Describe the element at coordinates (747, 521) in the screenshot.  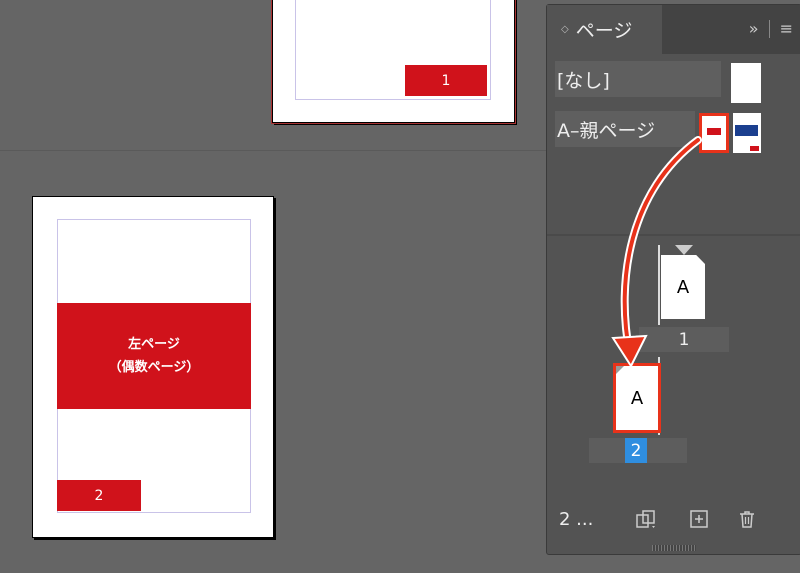
I see `trash-icon` at that location.